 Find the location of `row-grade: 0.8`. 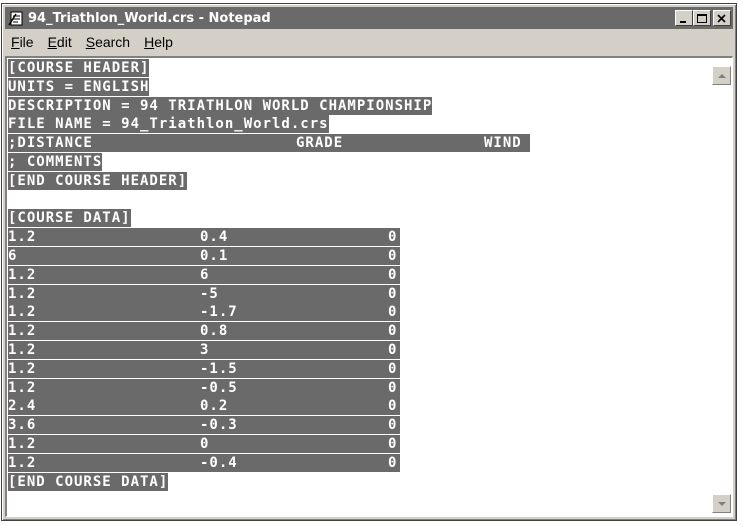

row-grade: 0.8 is located at coordinates (214, 331).